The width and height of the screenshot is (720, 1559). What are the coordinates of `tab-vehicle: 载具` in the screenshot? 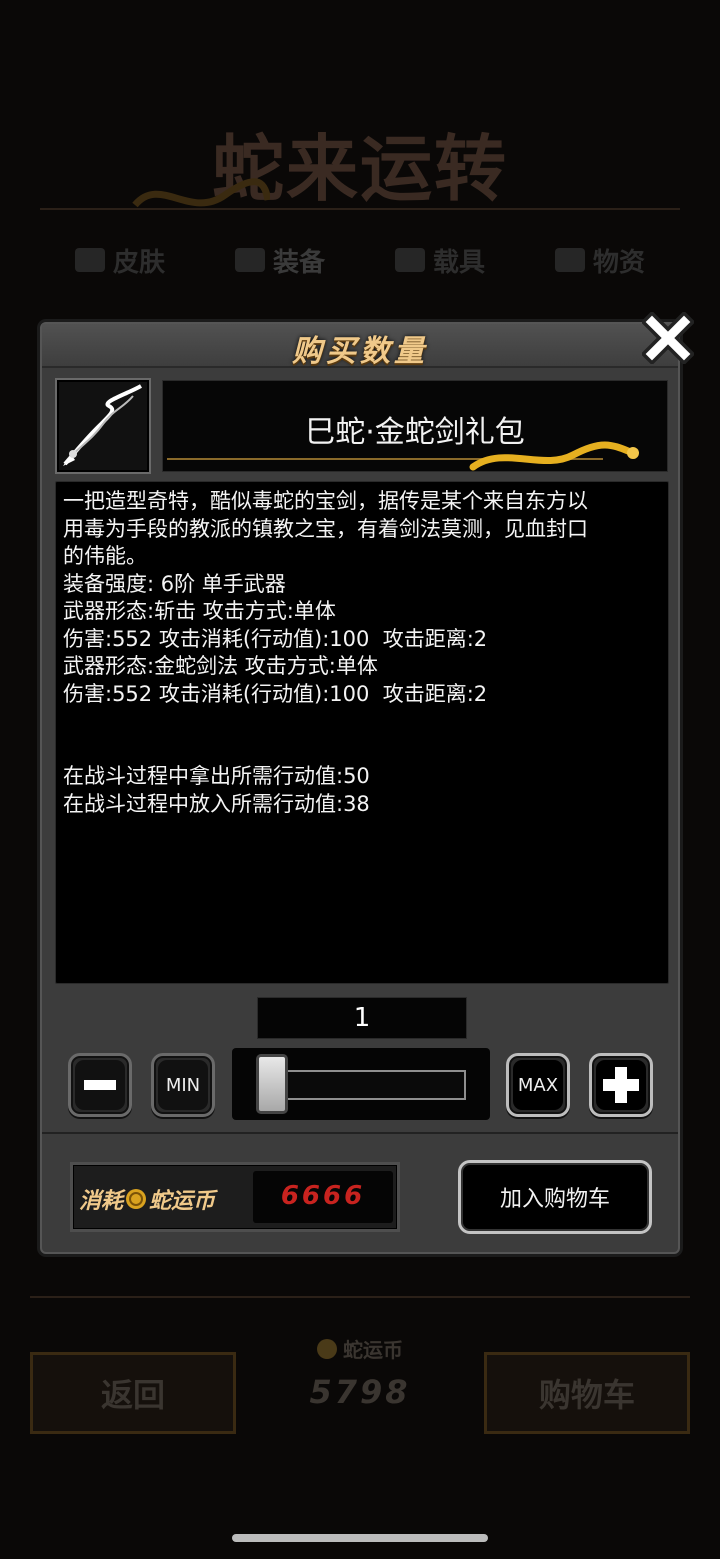 It's located at (439, 260).